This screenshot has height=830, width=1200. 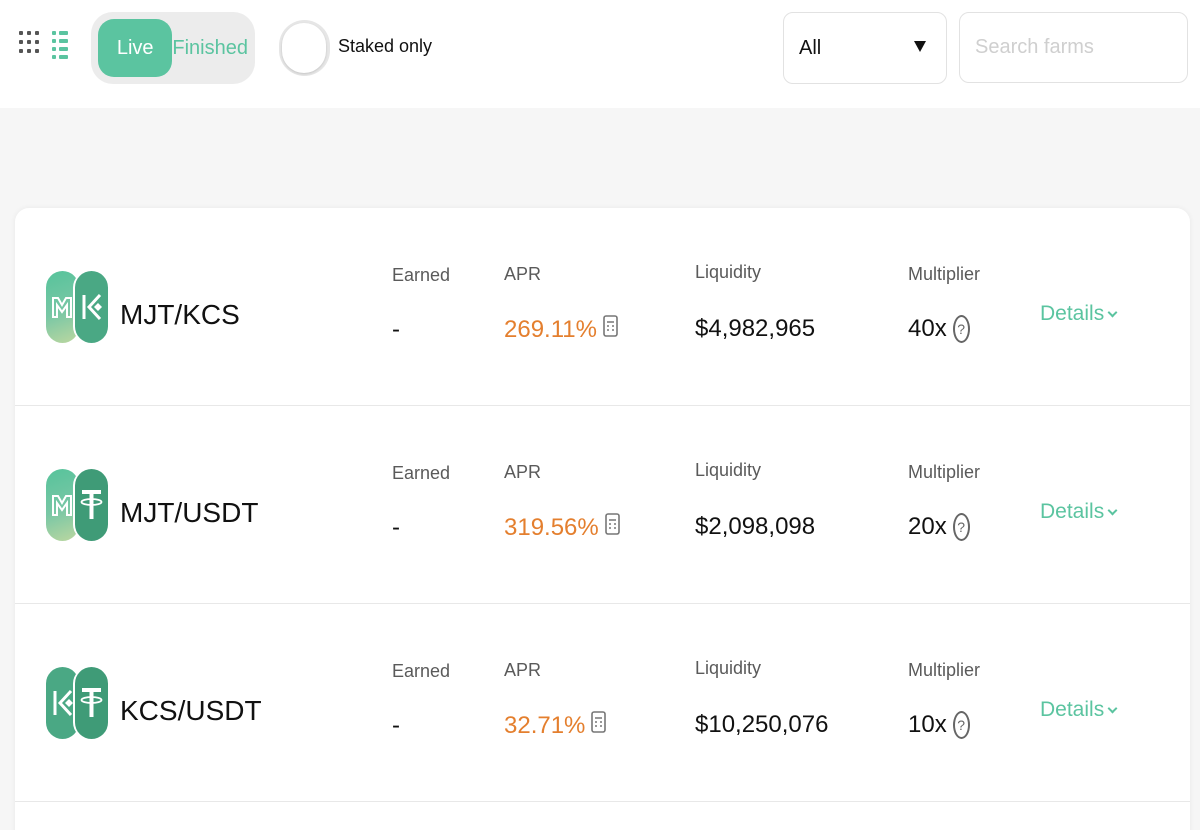 What do you see at coordinates (927, 328) in the screenshot?
I see `multiplier-value: 40x` at bounding box center [927, 328].